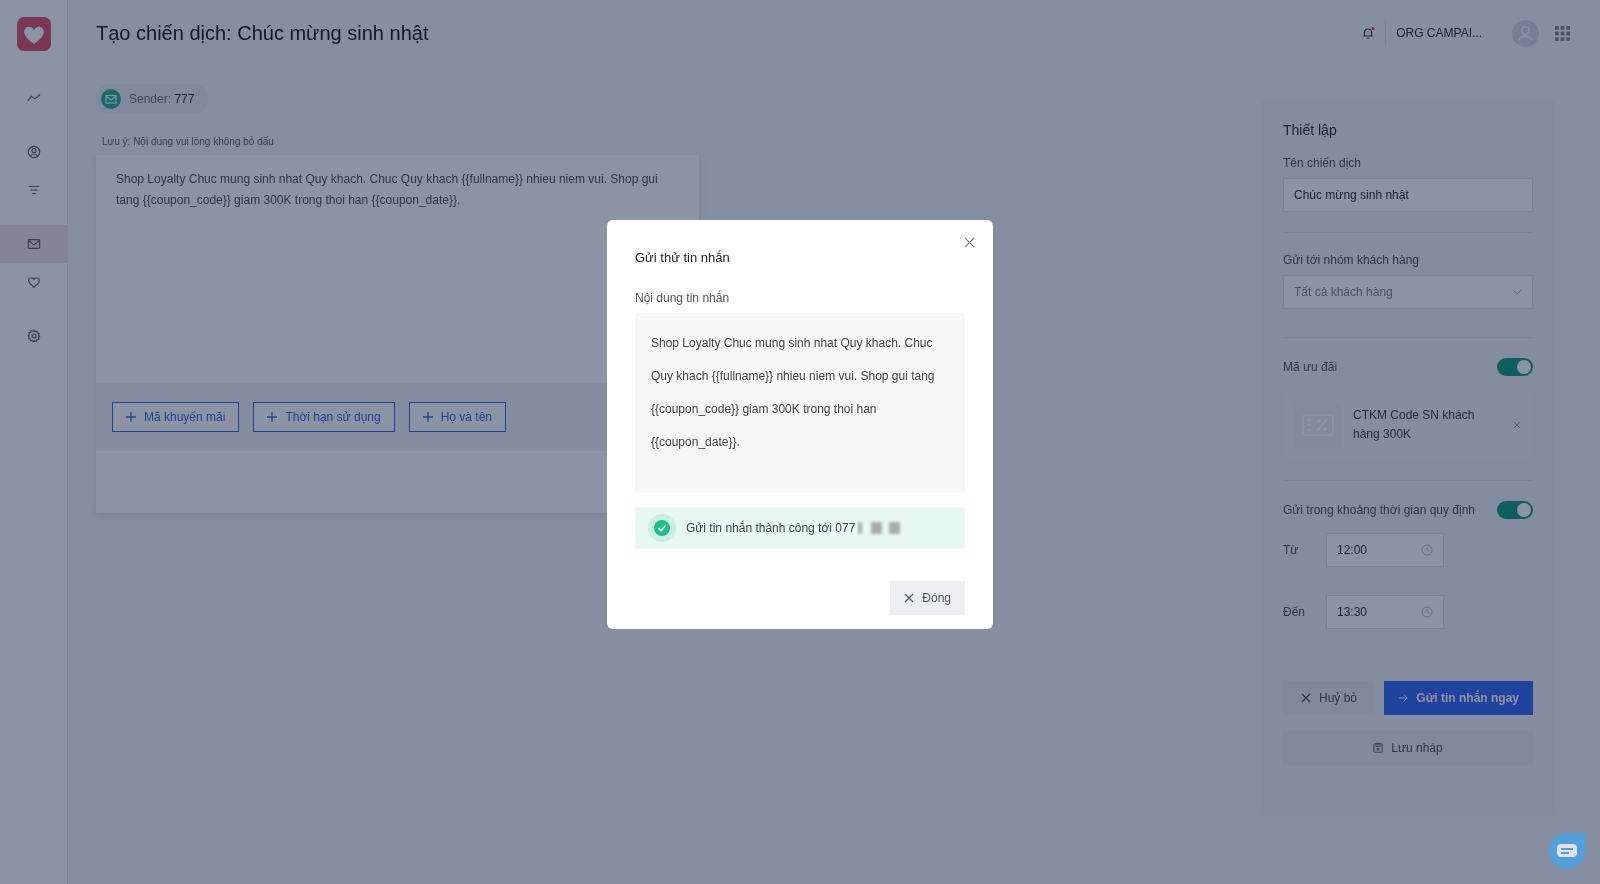  I want to click on panel-title: Thiết lập, so click(1310, 130).